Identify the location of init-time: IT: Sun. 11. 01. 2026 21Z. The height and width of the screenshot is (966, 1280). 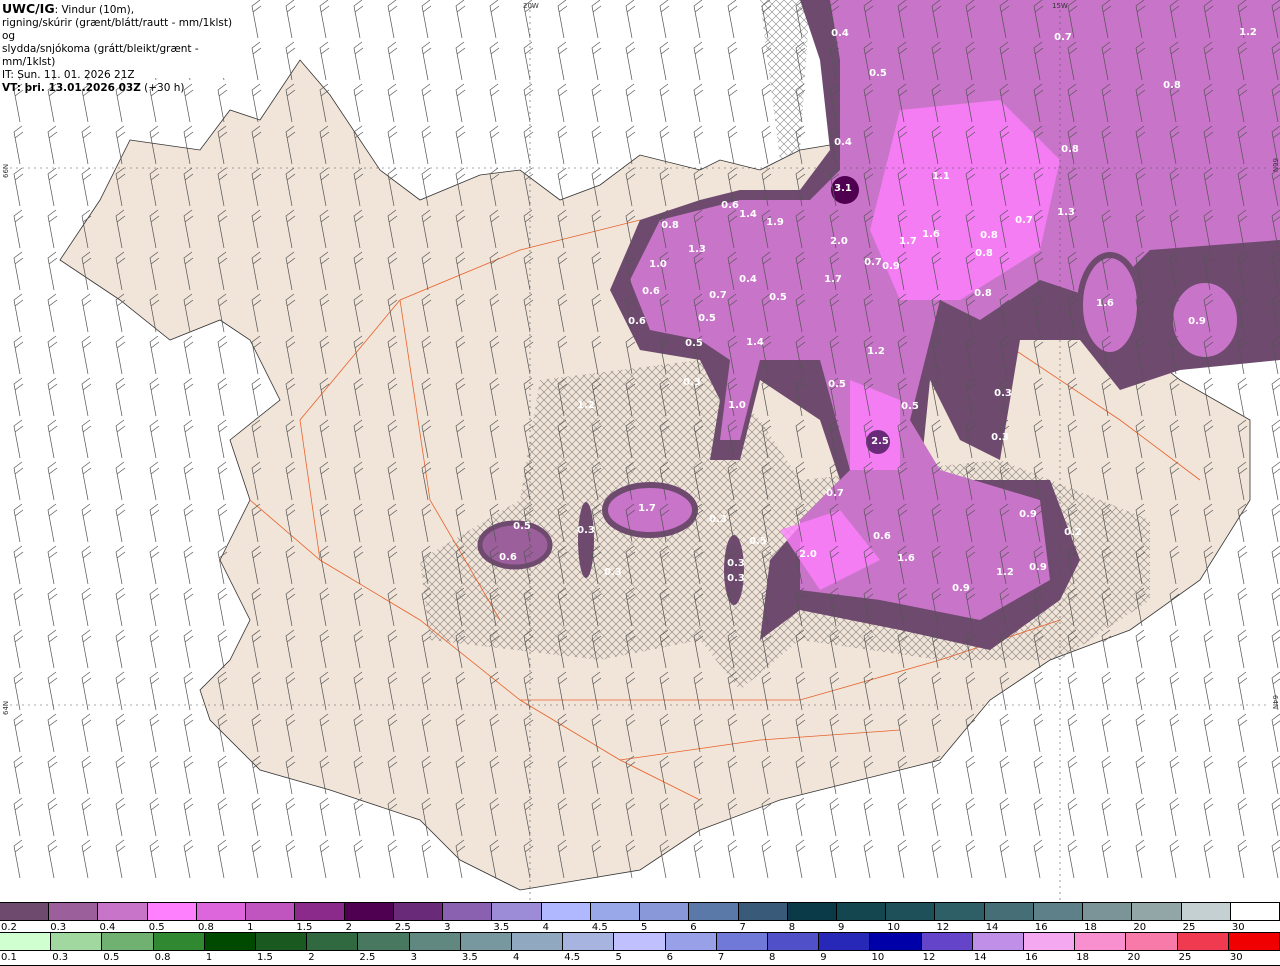
(68, 75).